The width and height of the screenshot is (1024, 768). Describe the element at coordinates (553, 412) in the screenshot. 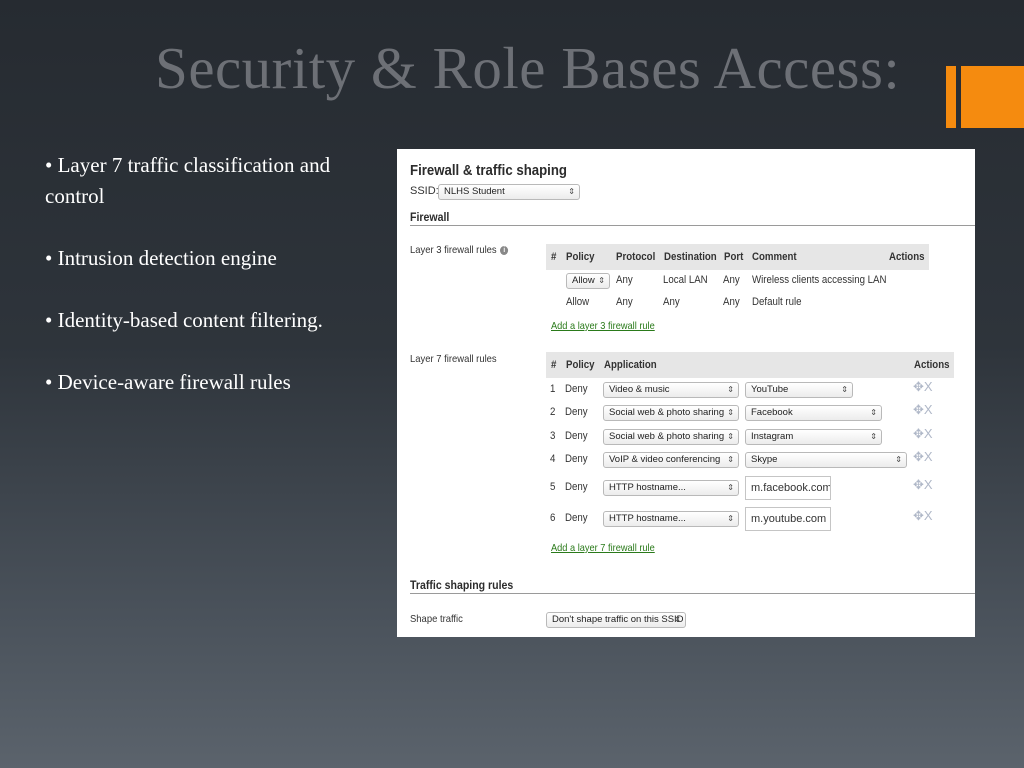

I see `layer7-rule-number: 2` at that location.